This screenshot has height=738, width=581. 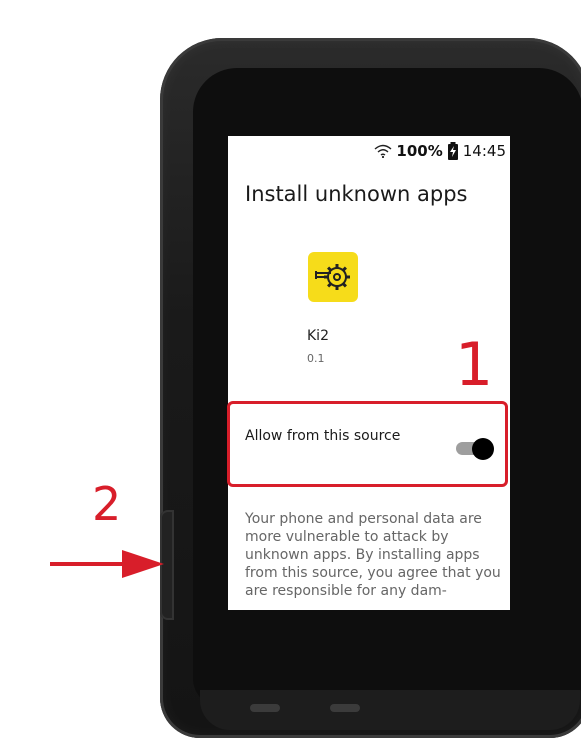 What do you see at coordinates (383, 151) in the screenshot?
I see `wifi-icon` at bounding box center [383, 151].